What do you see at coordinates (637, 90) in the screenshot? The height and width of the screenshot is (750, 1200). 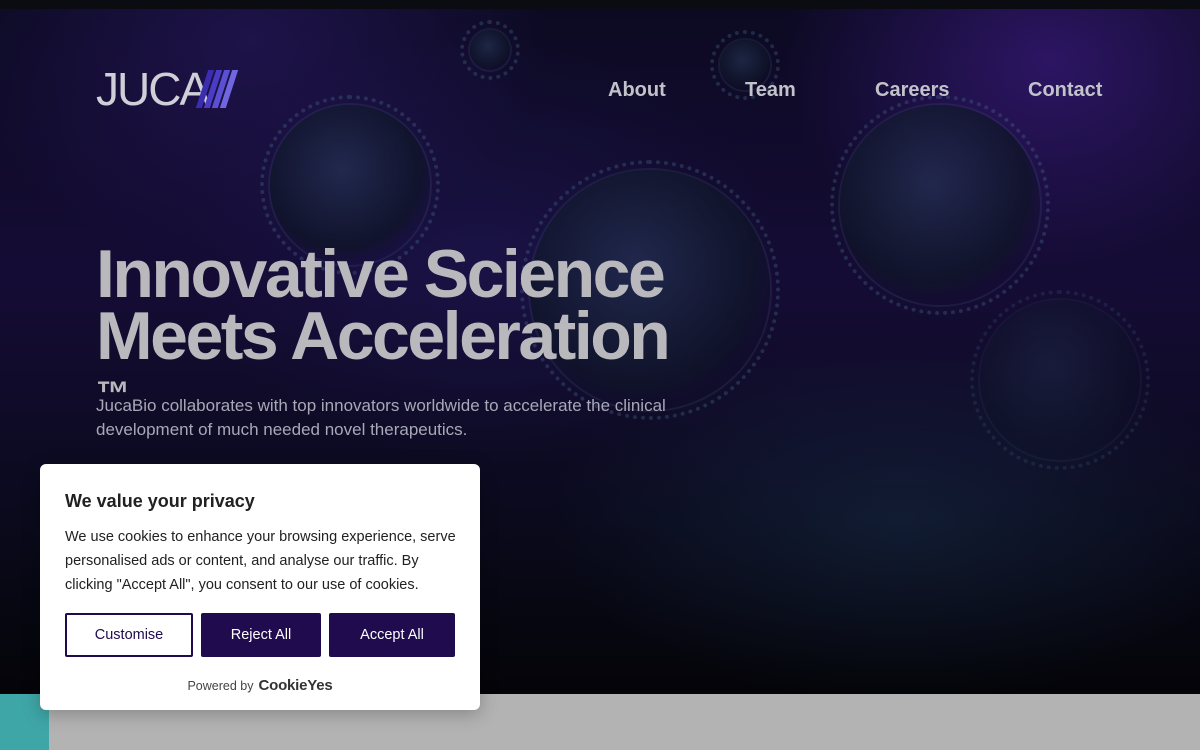 I see `nav-about: About` at bounding box center [637, 90].